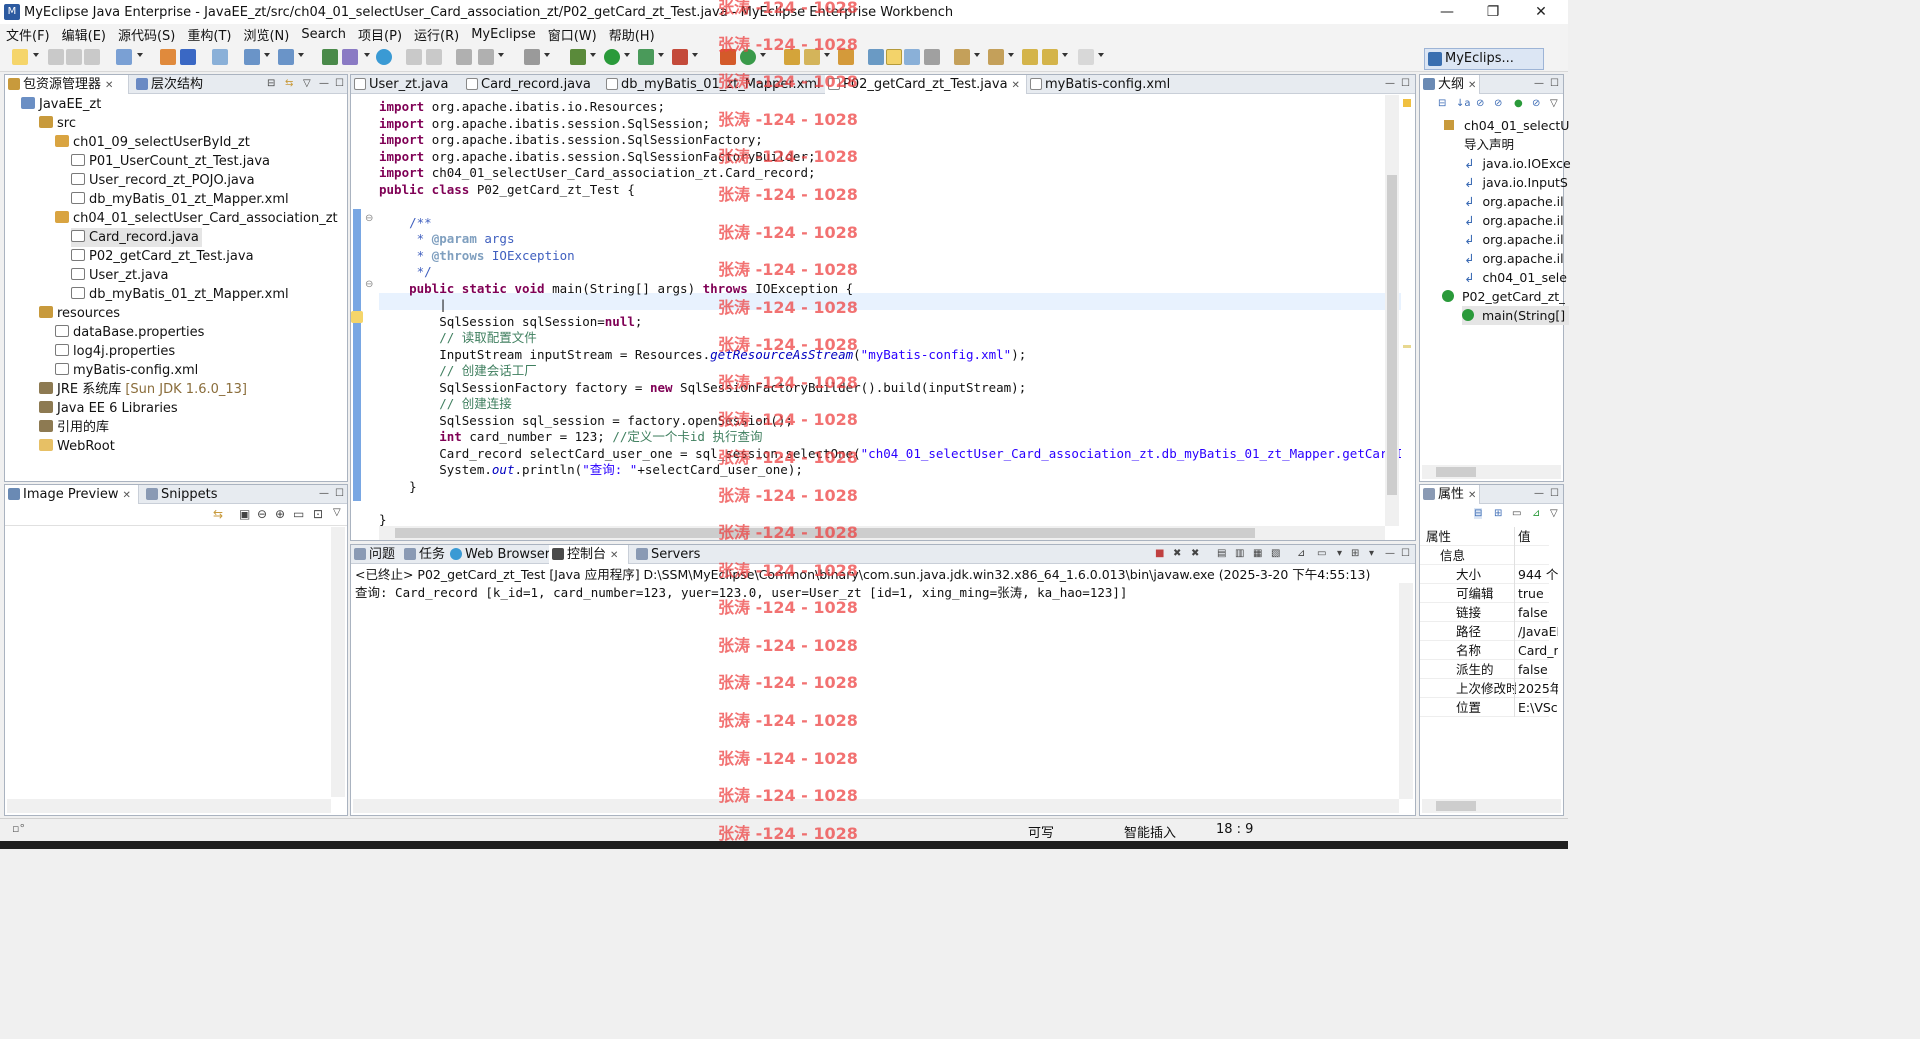  I want to click on clear-console-icon: ▤, so click(1221, 553).